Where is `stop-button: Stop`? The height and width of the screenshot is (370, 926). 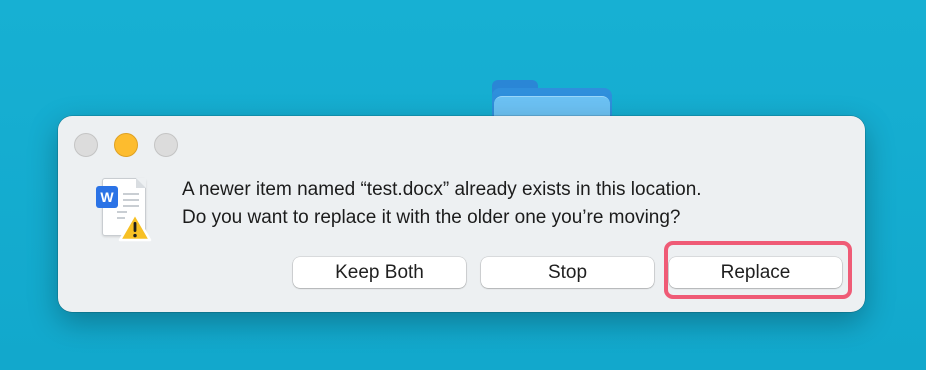
stop-button: Stop is located at coordinates (567, 272).